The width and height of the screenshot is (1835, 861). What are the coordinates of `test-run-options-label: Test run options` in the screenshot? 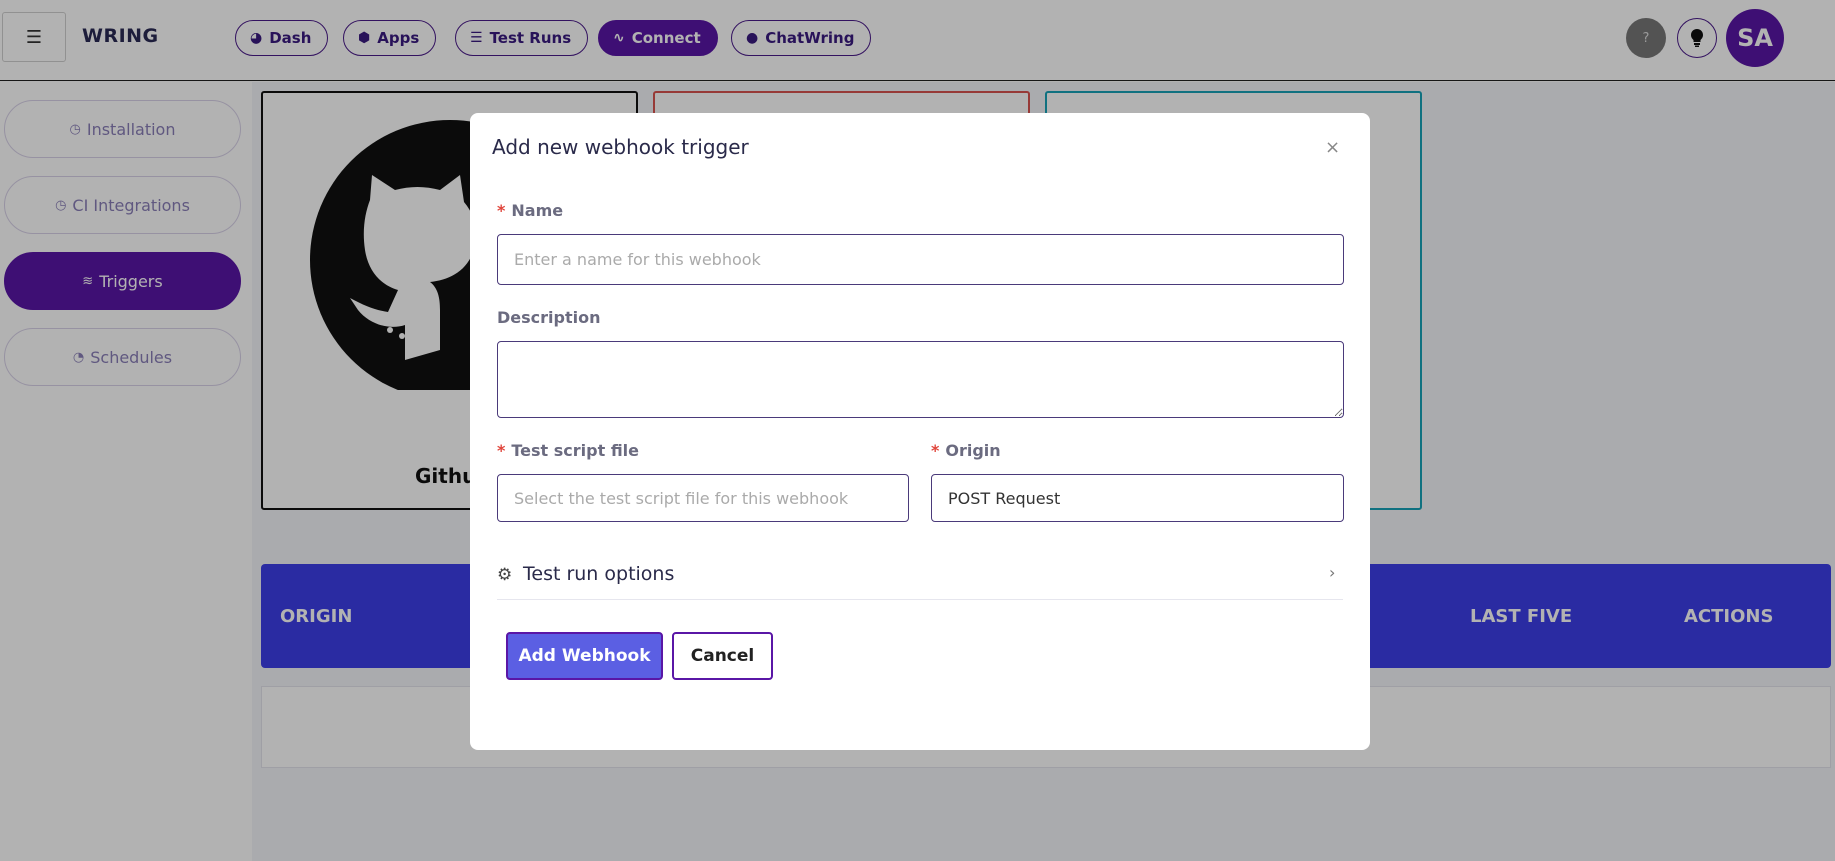 It's located at (599, 574).